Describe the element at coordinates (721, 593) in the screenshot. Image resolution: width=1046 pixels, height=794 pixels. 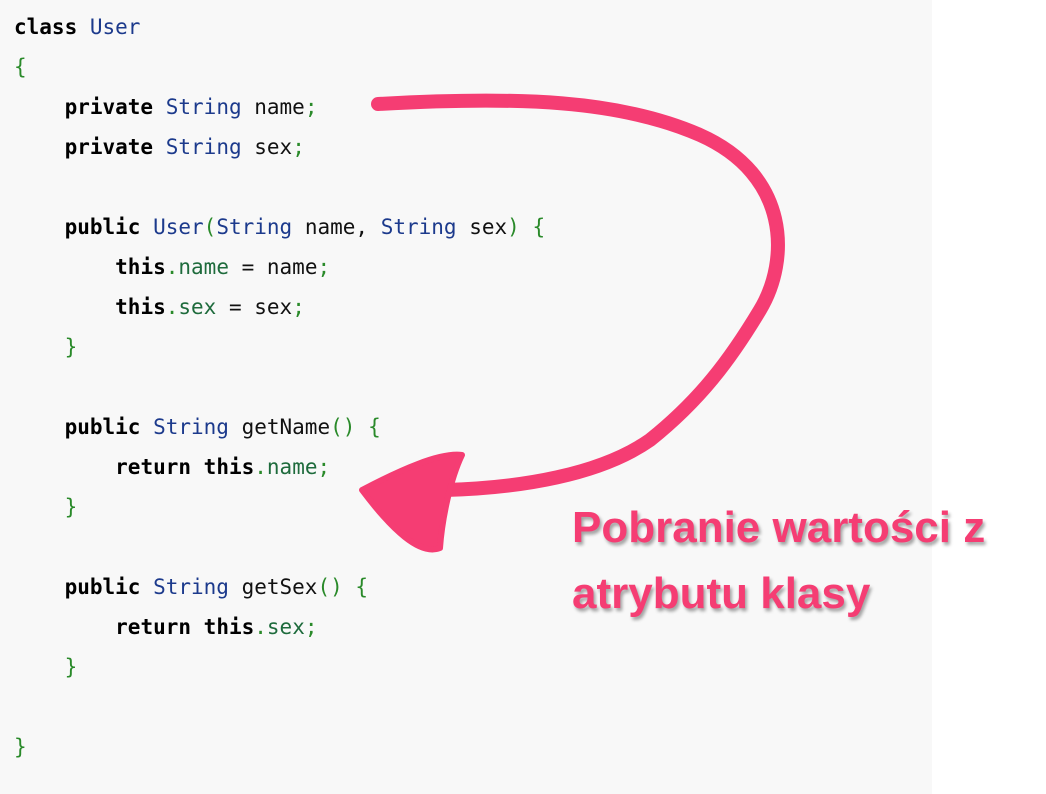
I see `annotation-text-line-2: atrybutu klasy` at that location.